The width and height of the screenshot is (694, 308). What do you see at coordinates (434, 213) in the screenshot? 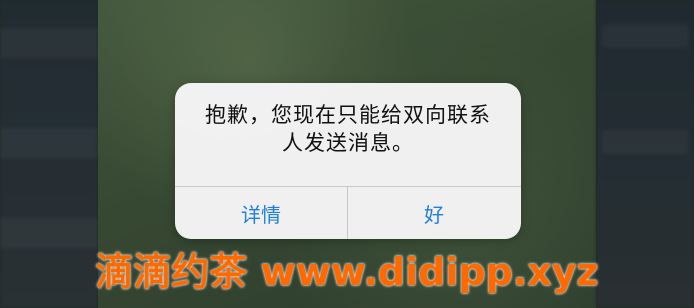
I see `ok-button: 好` at bounding box center [434, 213].